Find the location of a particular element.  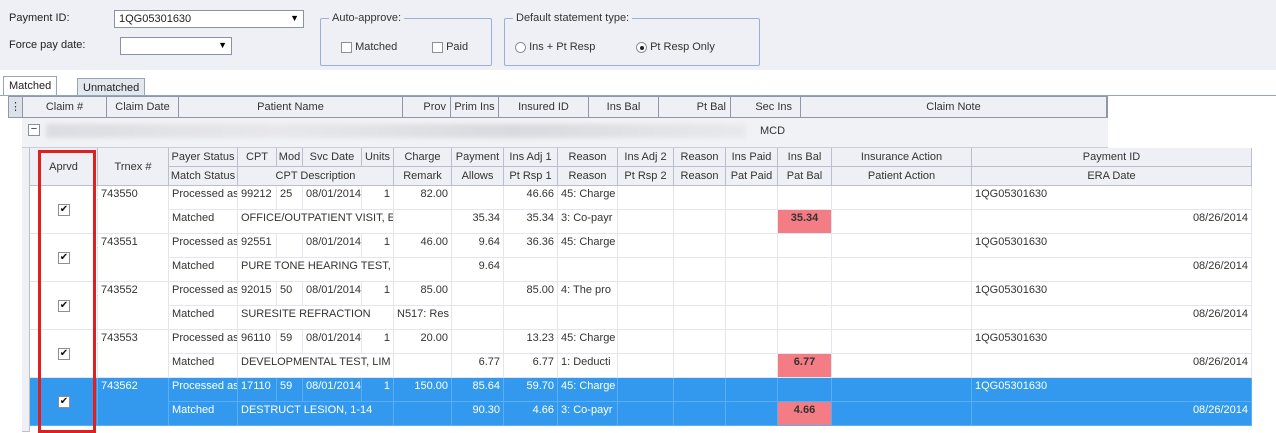

col-claim-num: Claim # is located at coordinates (65, 107).